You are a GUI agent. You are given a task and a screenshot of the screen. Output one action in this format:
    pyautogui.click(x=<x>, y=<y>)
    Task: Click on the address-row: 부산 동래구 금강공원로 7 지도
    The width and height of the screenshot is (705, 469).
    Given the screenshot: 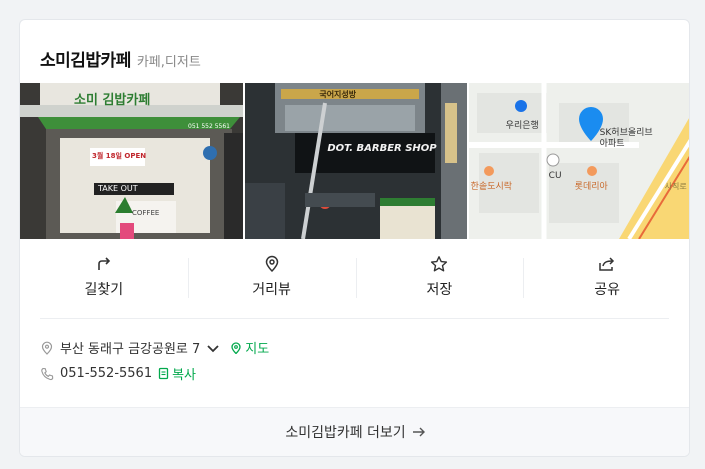 What is the action you would take?
    pyautogui.click(x=154, y=347)
    